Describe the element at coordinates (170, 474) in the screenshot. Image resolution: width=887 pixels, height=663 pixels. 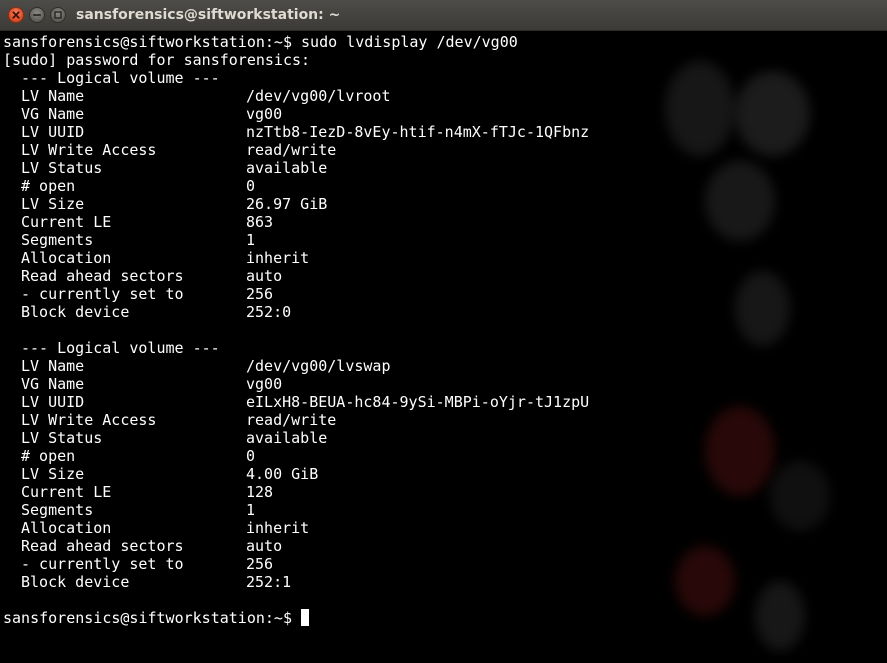
I see `volume-row: LV Size 4.00 GiB` at that location.